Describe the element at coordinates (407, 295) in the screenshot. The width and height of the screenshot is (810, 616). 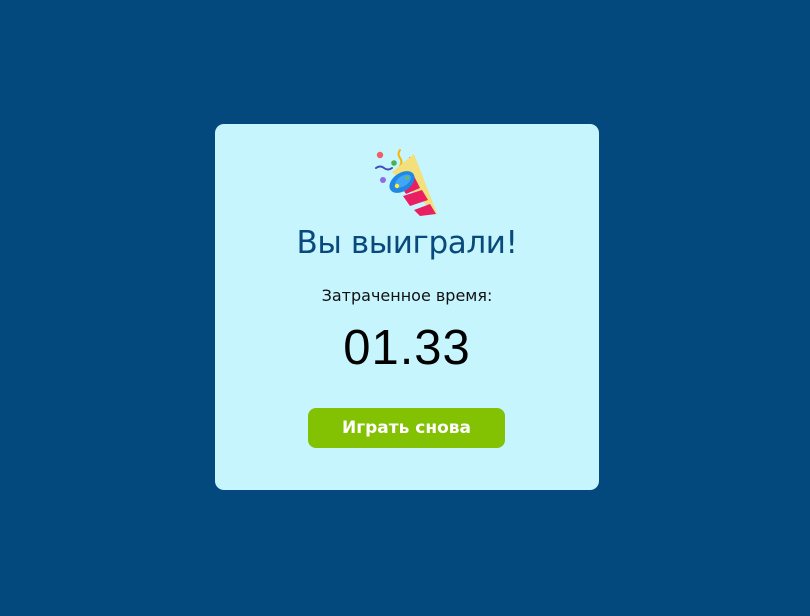
I see `time-spent-label: Затраченное время:` at that location.